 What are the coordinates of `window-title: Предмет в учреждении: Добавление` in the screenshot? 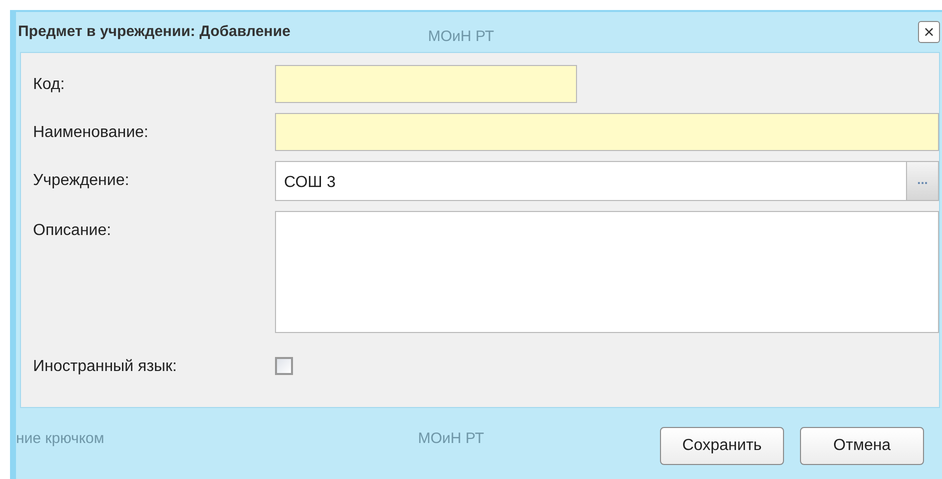 It's located at (154, 32).